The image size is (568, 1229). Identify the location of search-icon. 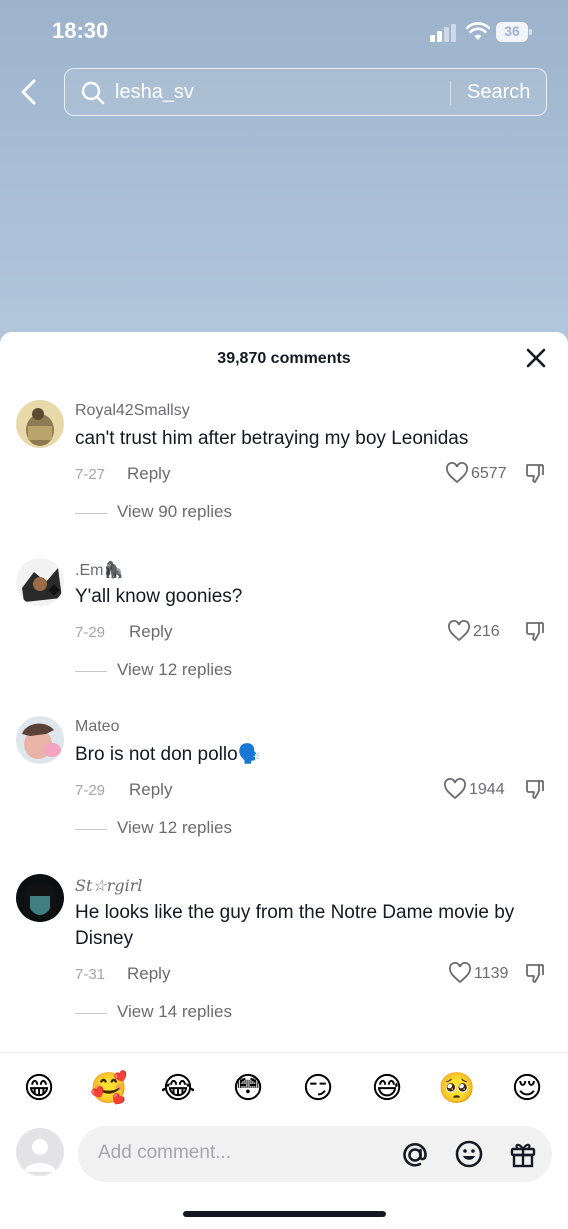
(93, 93).